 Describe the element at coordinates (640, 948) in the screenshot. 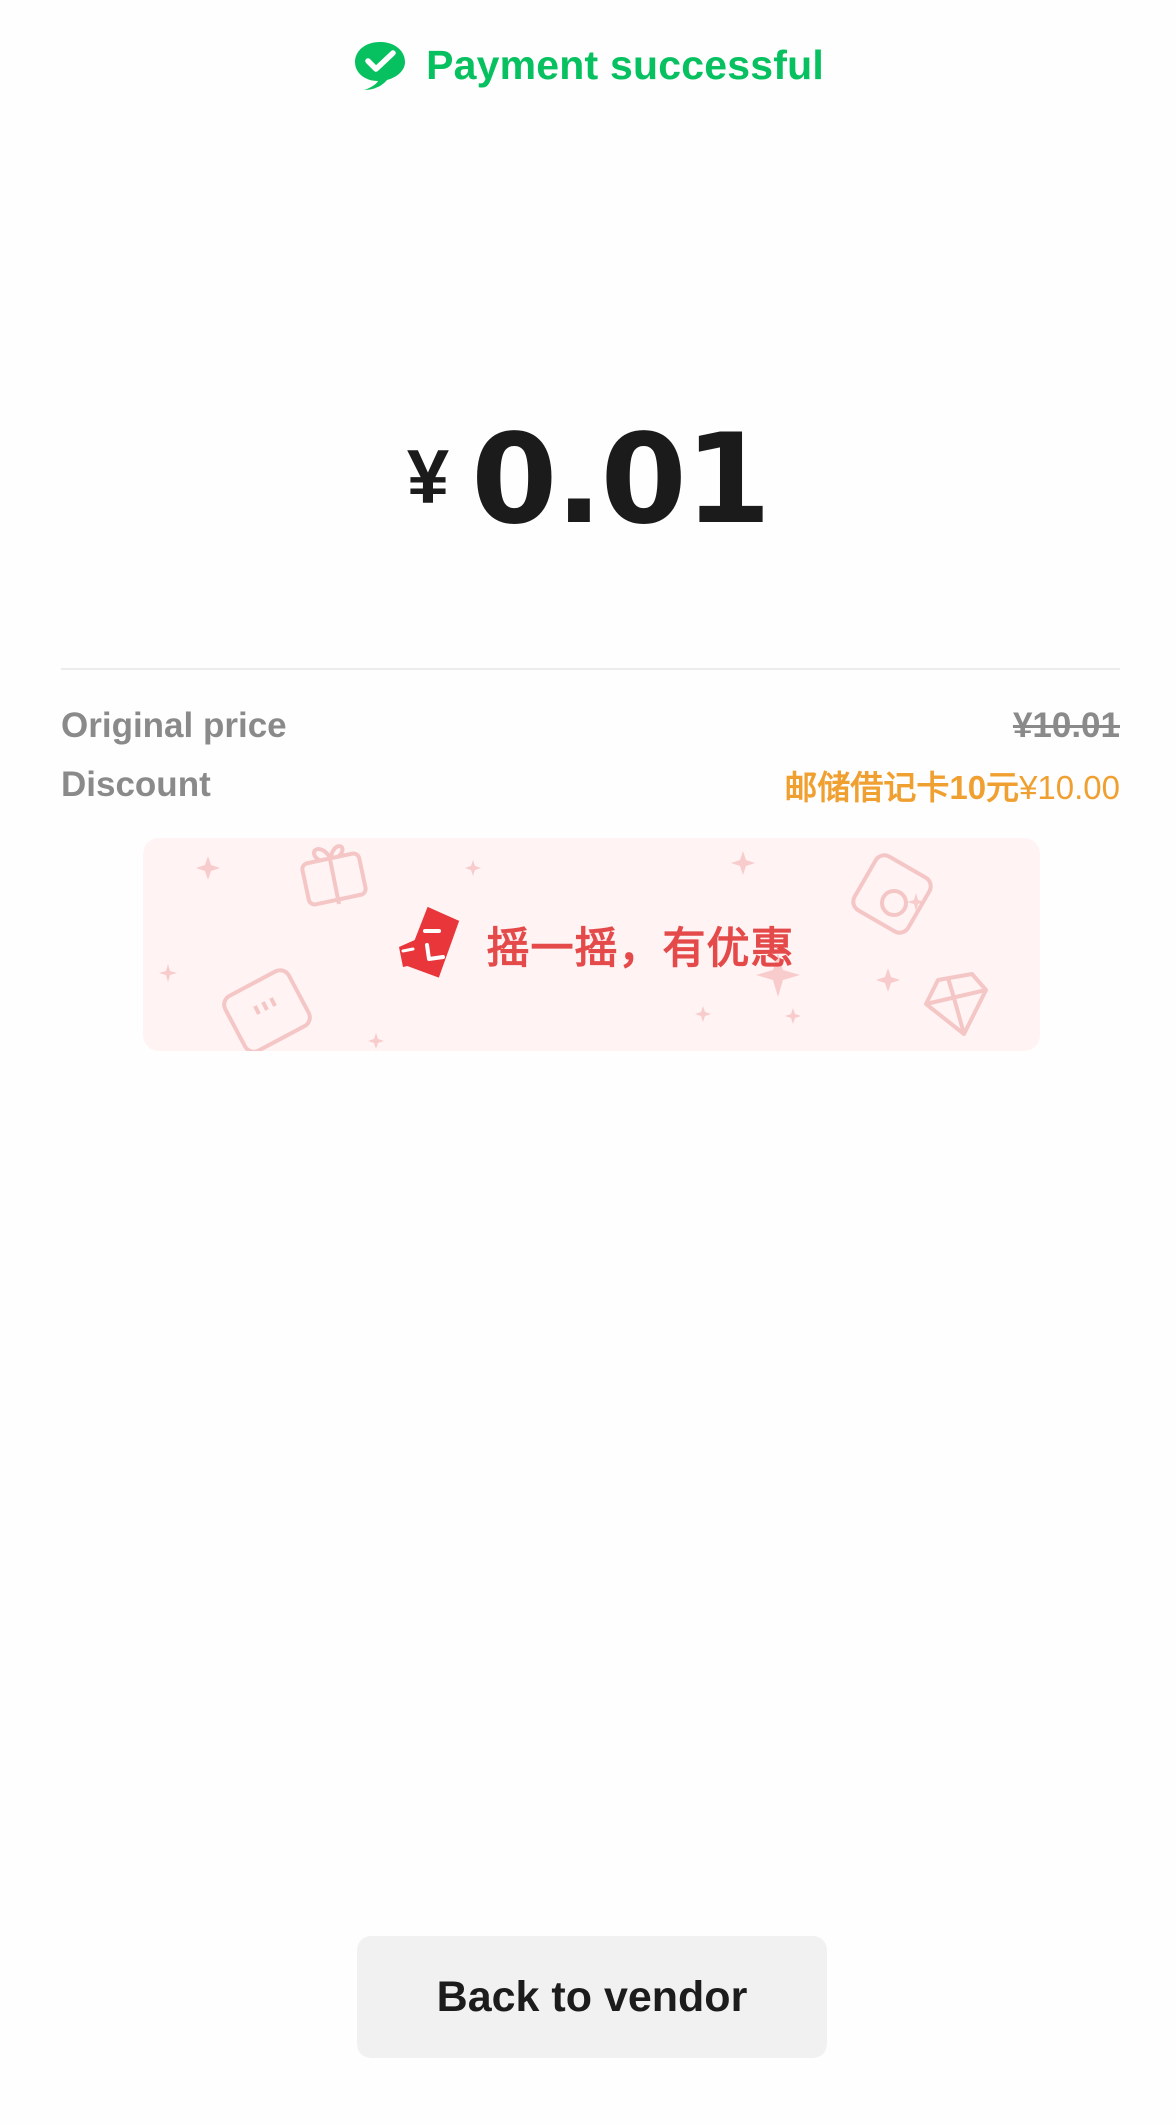

I see `shake-promo-text: 摇一摇，有优惠` at that location.